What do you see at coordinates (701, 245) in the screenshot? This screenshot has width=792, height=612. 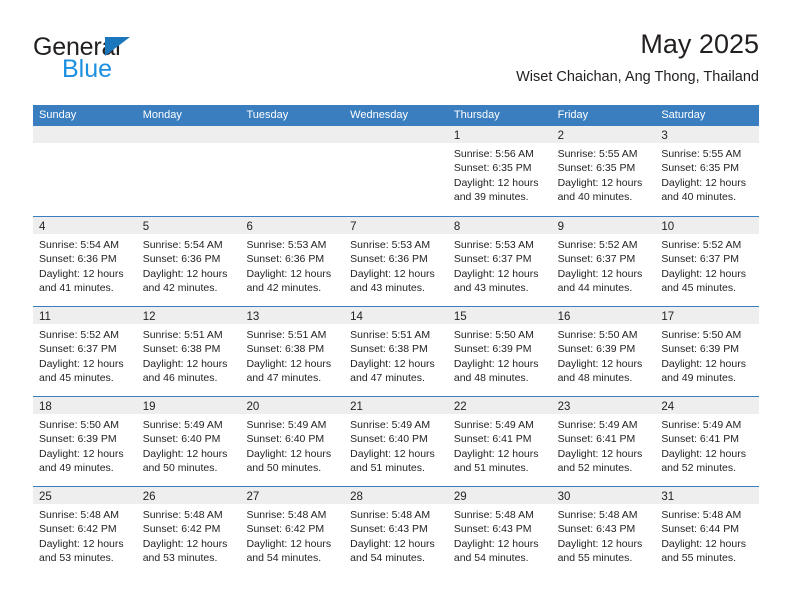 I see `sunrise-text: Sunrise: 5:52 AM` at bounding box center [701, 245].